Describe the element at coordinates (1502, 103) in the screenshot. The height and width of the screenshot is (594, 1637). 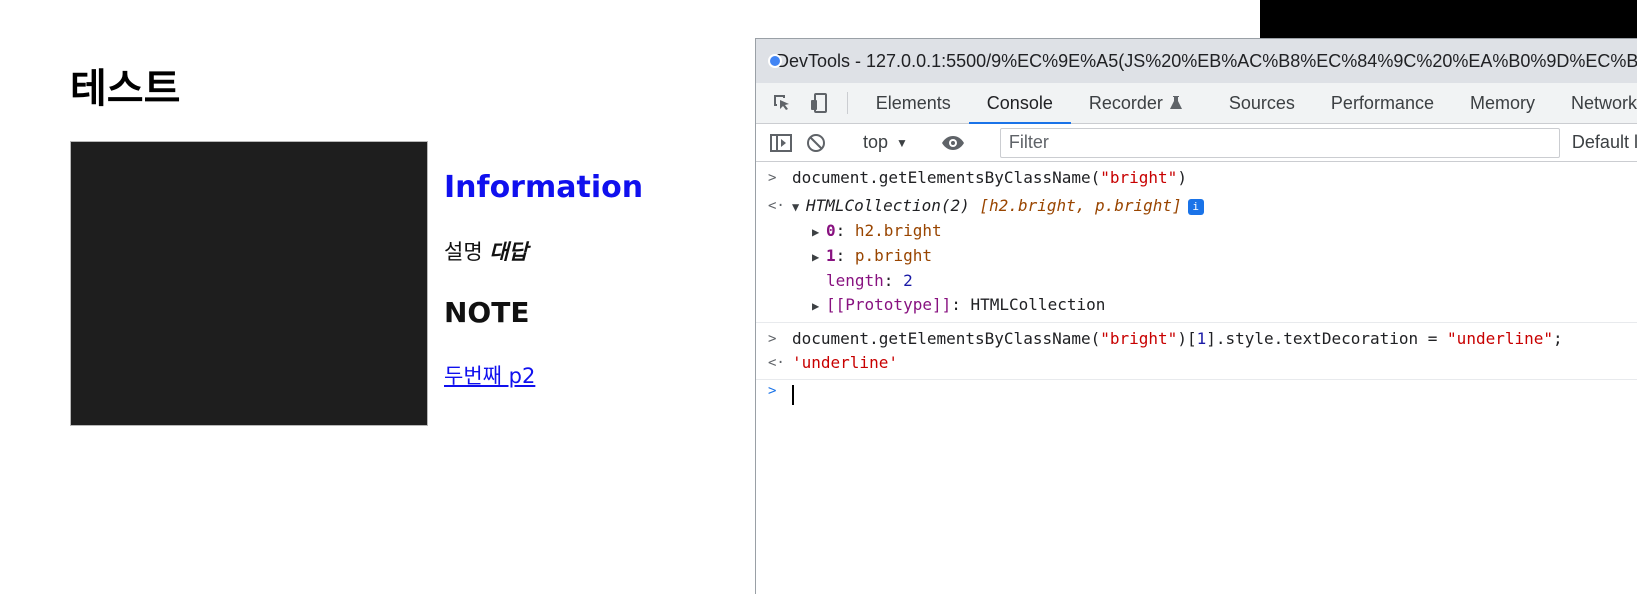
I see `tab-memory: Memory` at that location.